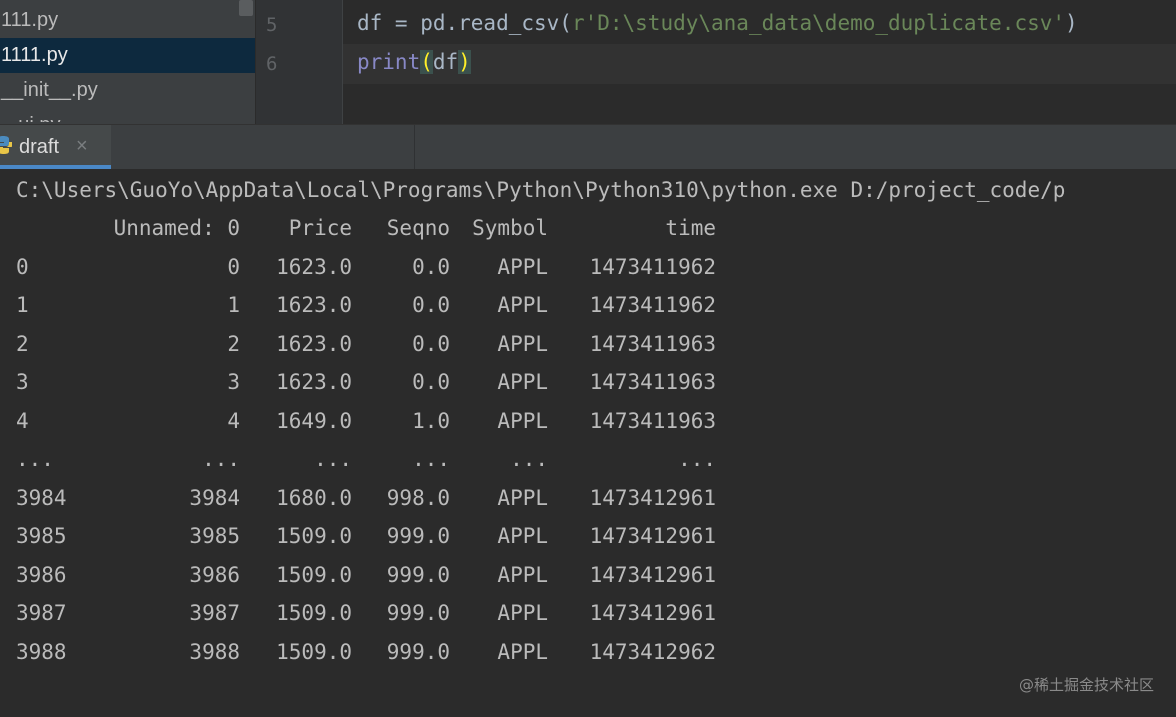 The image size is (1176, 717). Describe the element at coordinates (30, 118) in the screenshot. I see `tree-item-label: ~.ui.py` at that location.